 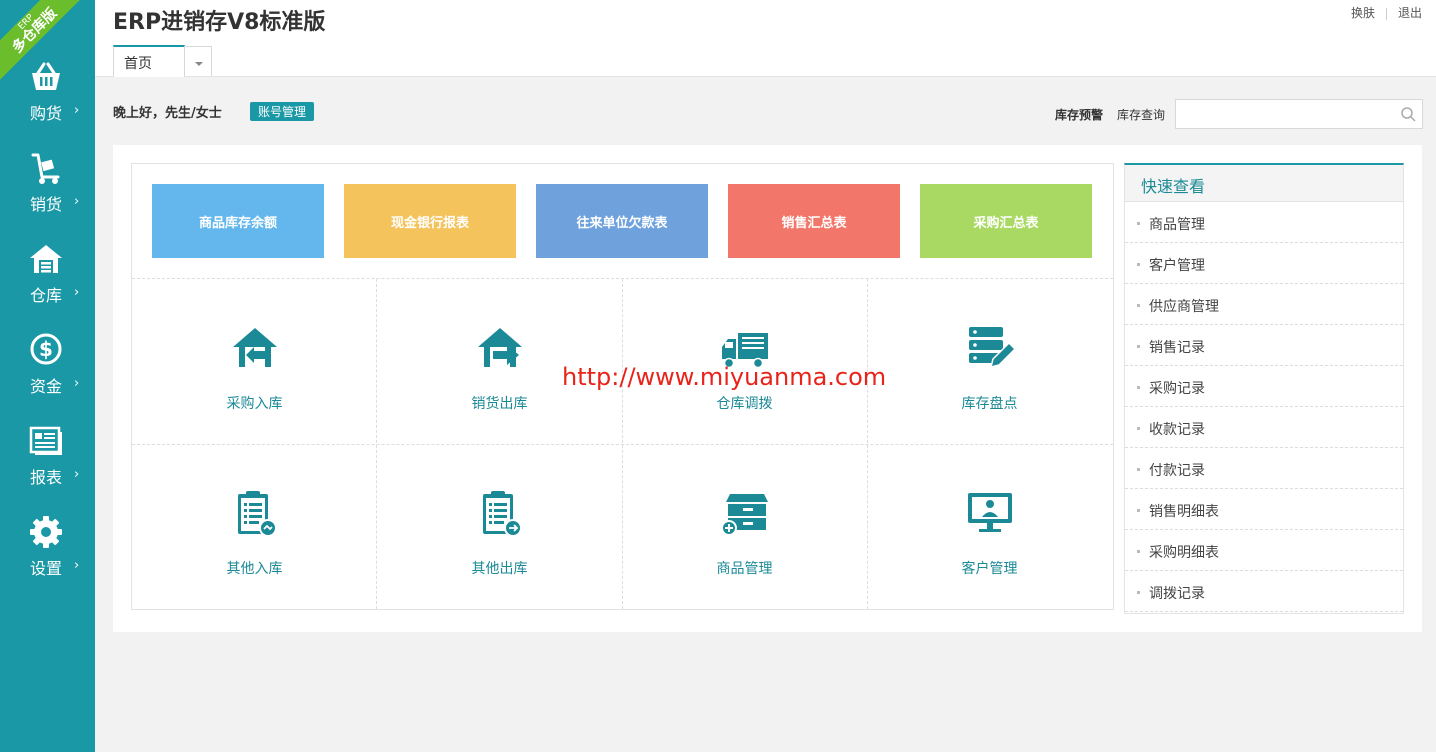 What do you see at coordinates (1264, 509) in the screenshot?
I see `quick-view-item: 销售明细表` at bounding box center [1264, 509].